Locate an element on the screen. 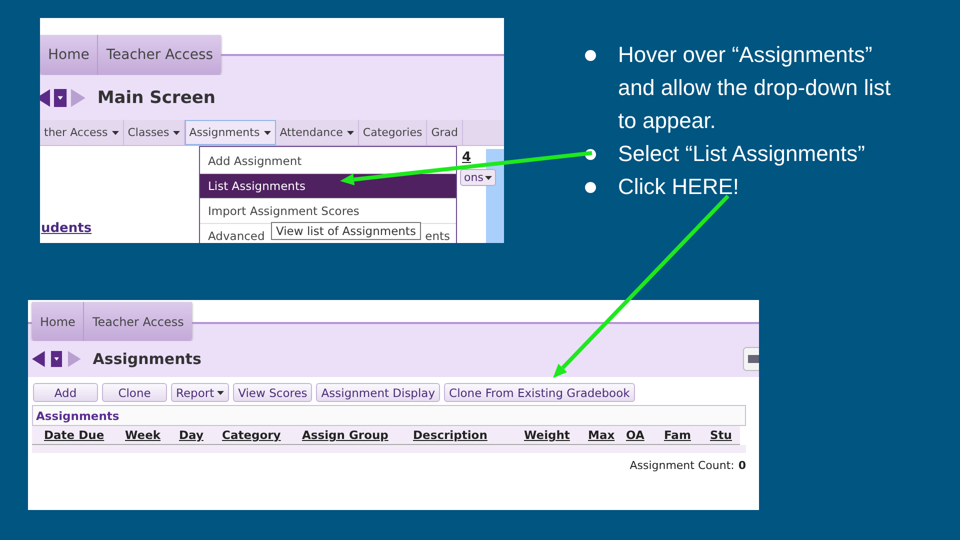 The image size is (960, 540). panel-header: Assignments is located at coordinates (389, 415).